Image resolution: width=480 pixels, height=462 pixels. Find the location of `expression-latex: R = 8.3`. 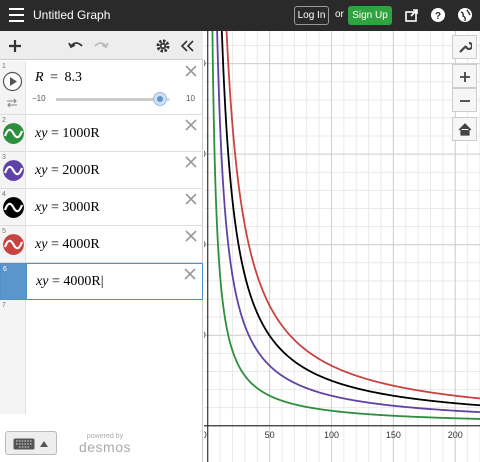

expression-latex: R = 8.3 is located at coordinates (58, 78).